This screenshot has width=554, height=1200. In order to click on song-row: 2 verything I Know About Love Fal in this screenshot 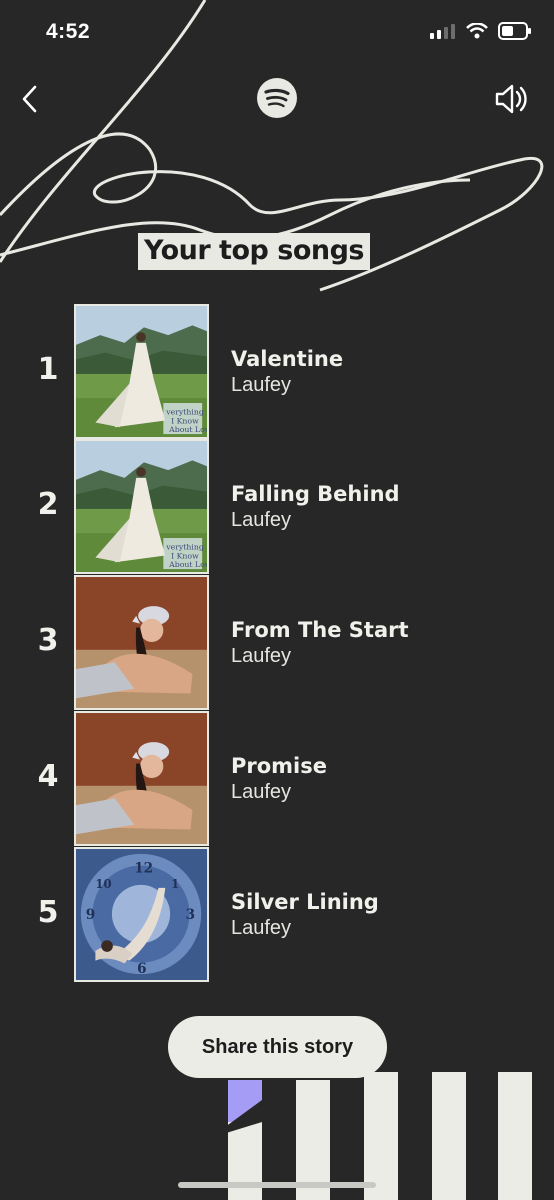, I will do `click(277, 506)`.